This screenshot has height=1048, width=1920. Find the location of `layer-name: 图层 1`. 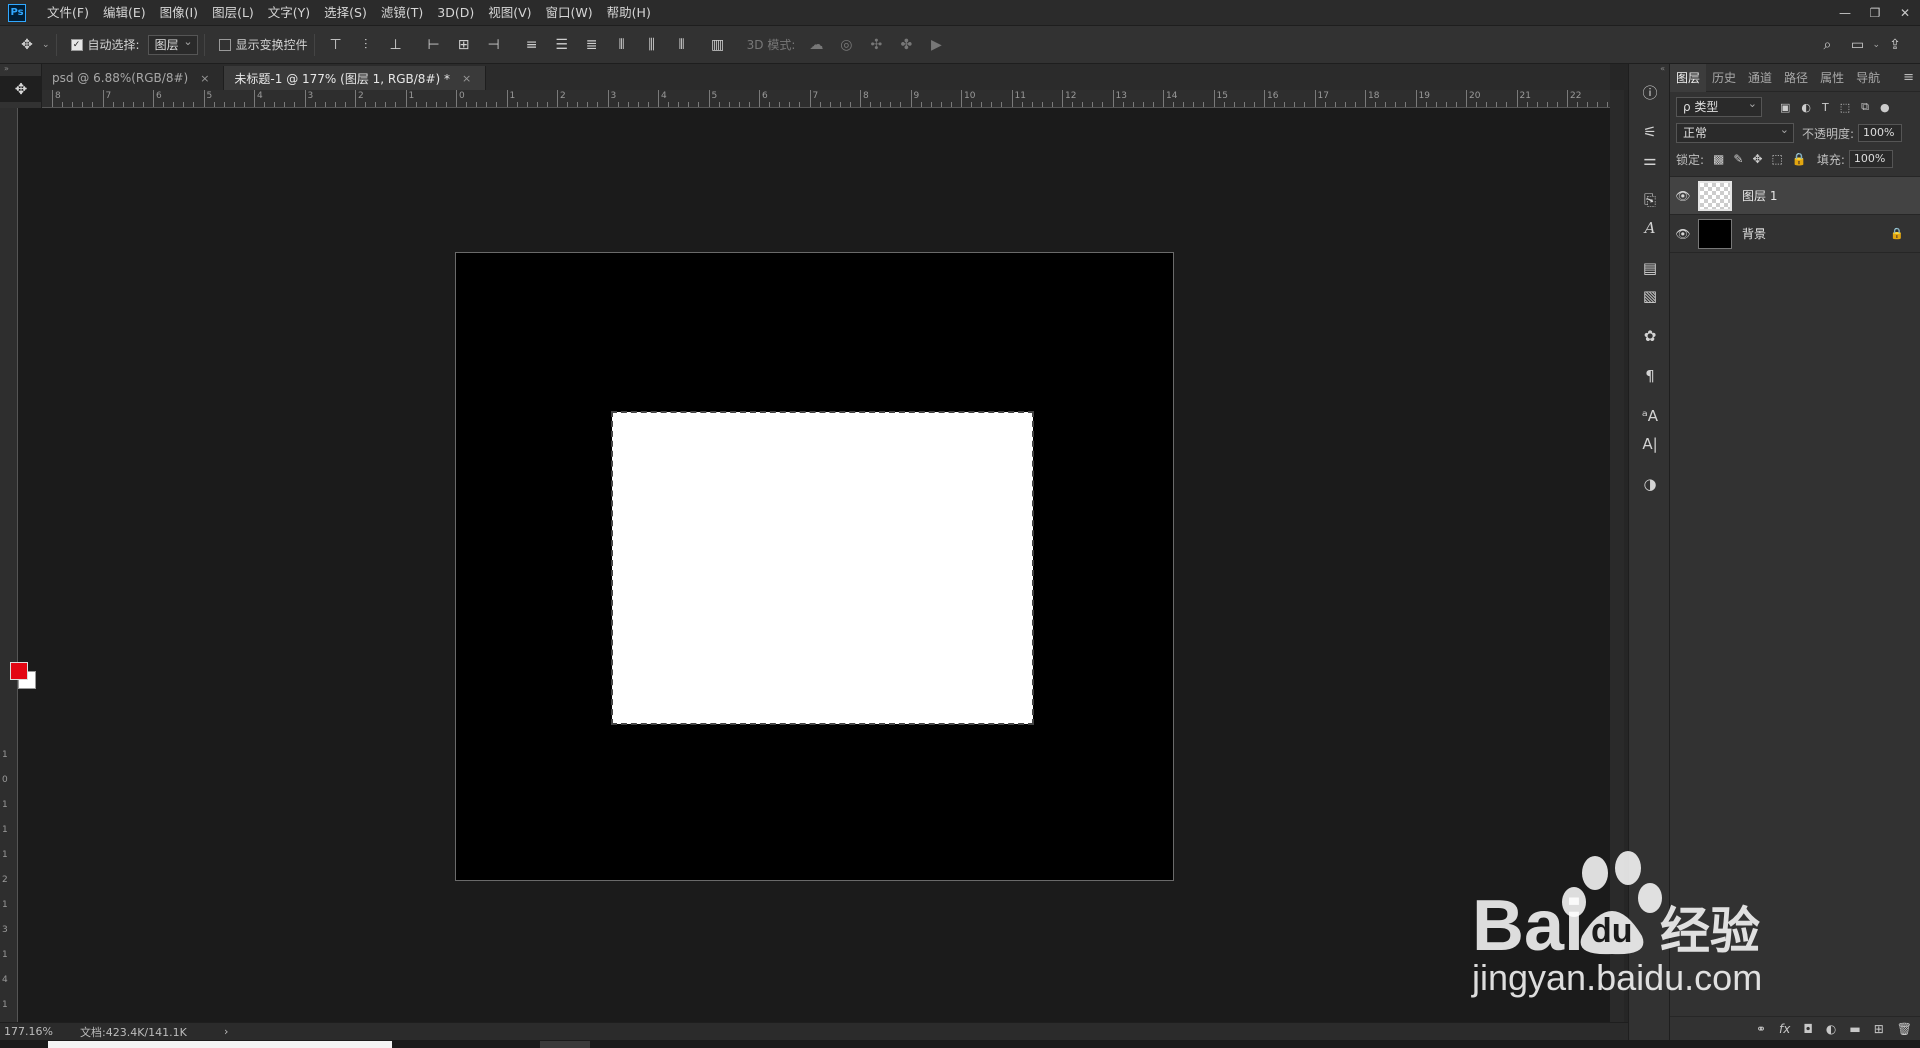

layer-name: 图层 1 is located at coordinates (1831, 195).